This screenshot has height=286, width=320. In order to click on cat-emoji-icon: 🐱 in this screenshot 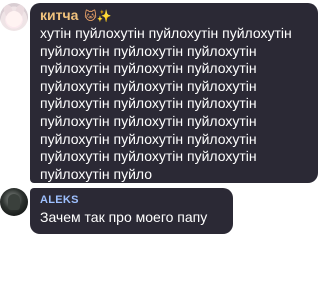, I will do `click(90, 16)`.